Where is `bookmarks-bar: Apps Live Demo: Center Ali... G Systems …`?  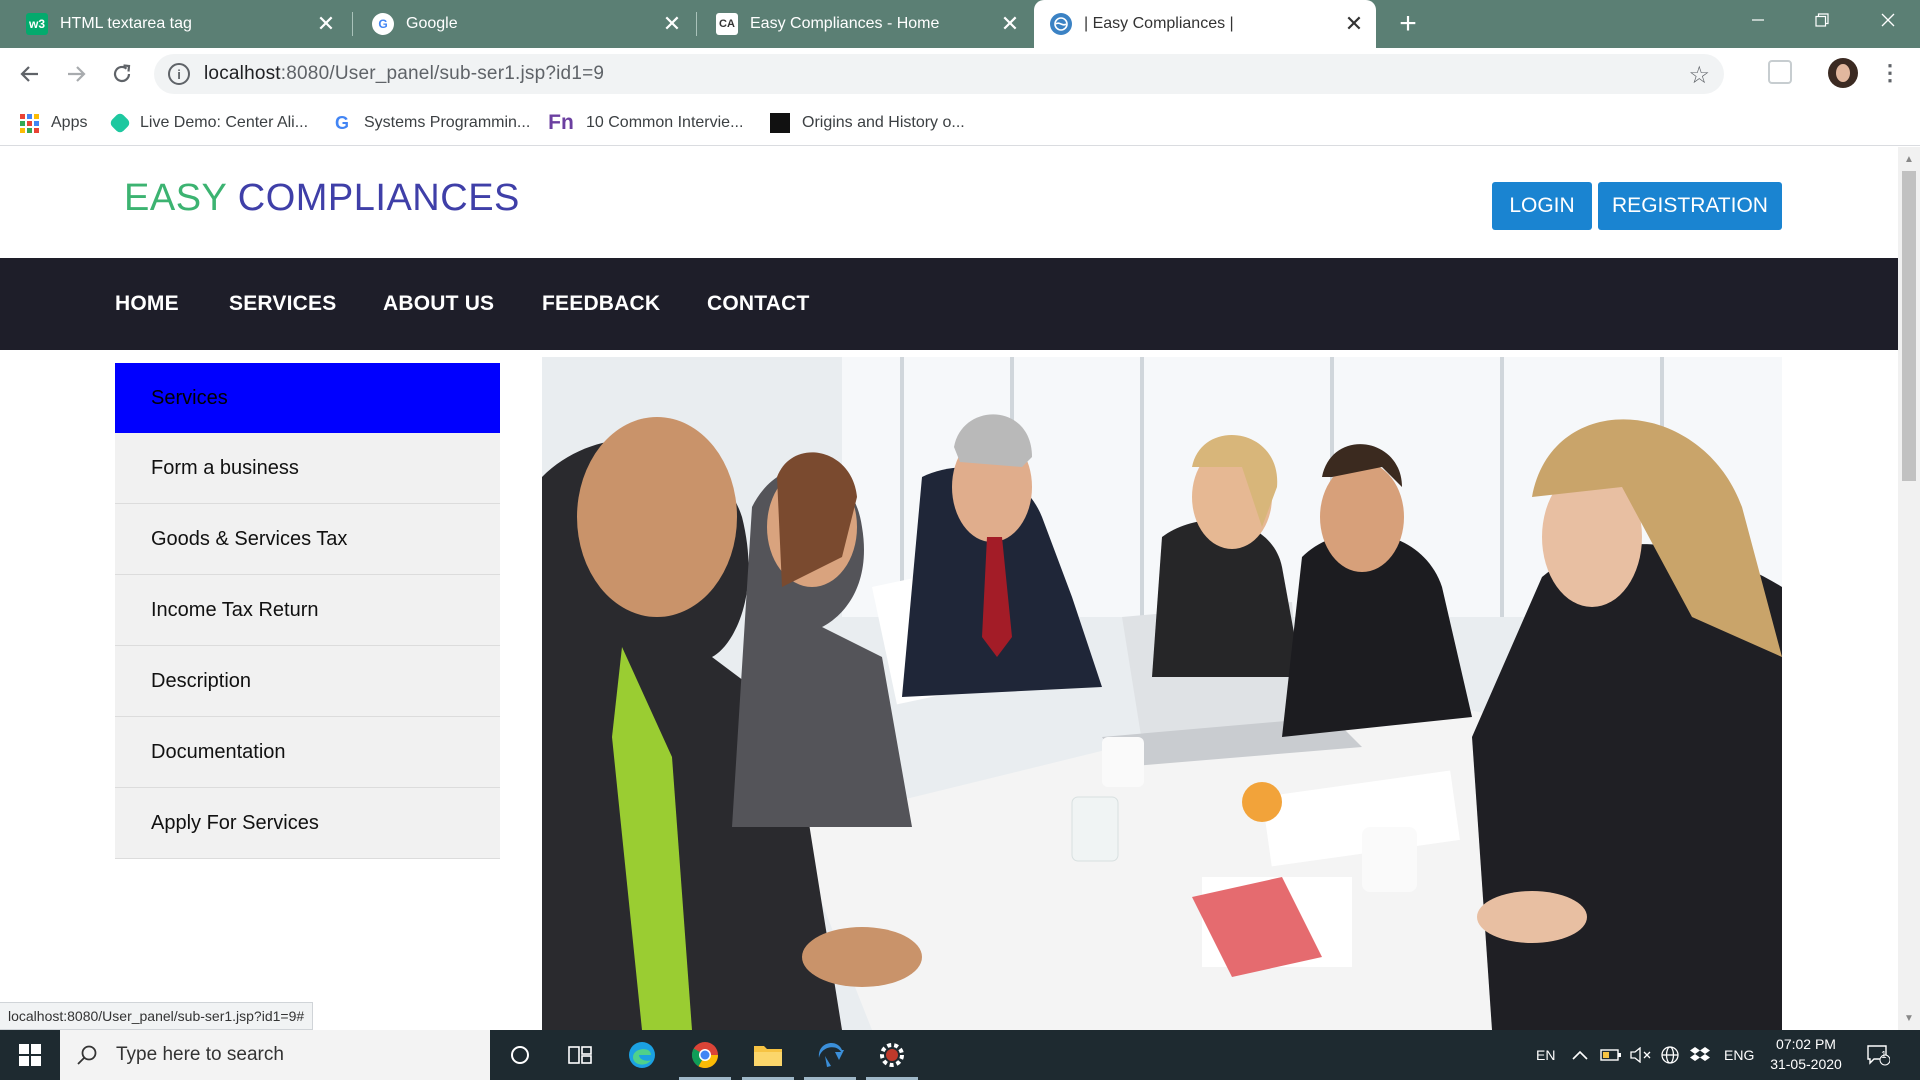 bookmarks-bar: Apps Live Demo: Center Ali... G Systems … is located at coordinates (960, 123).